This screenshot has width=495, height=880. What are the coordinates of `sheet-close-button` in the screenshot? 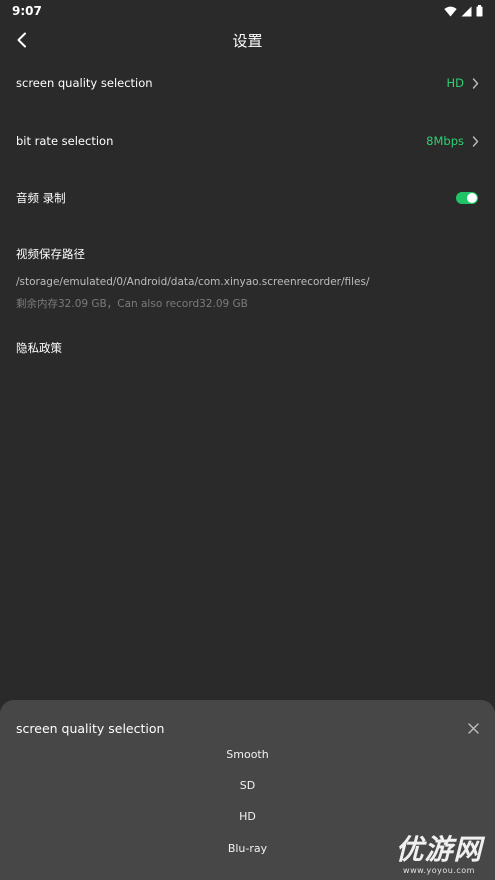 It's located at (473, 728).